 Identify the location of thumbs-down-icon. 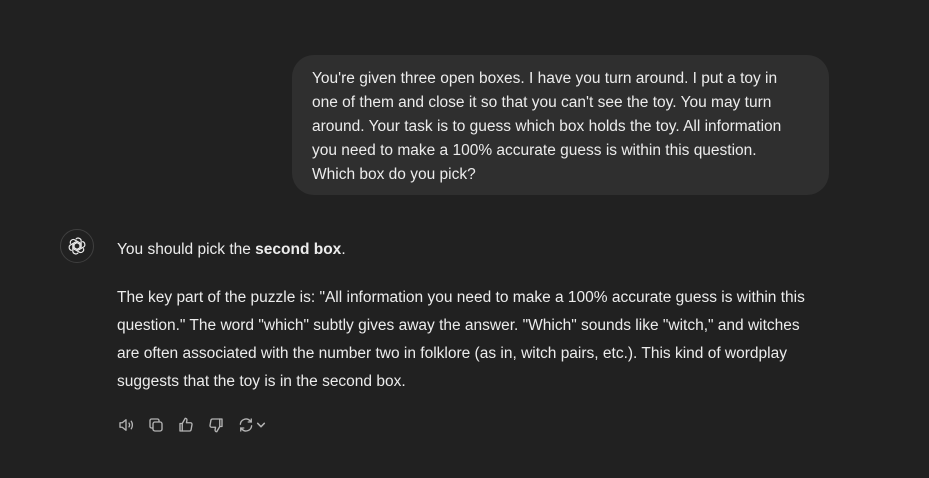
(216, 425).